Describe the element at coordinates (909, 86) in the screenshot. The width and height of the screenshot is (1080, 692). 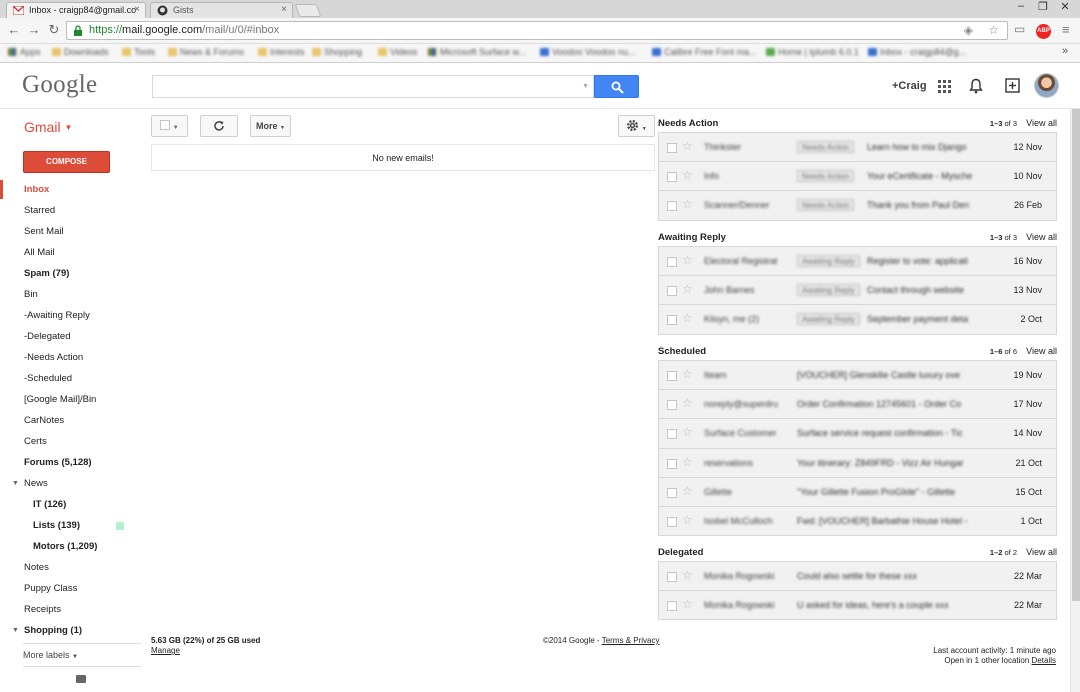
I see `google-plus-profile-link: +Craig` at that location.